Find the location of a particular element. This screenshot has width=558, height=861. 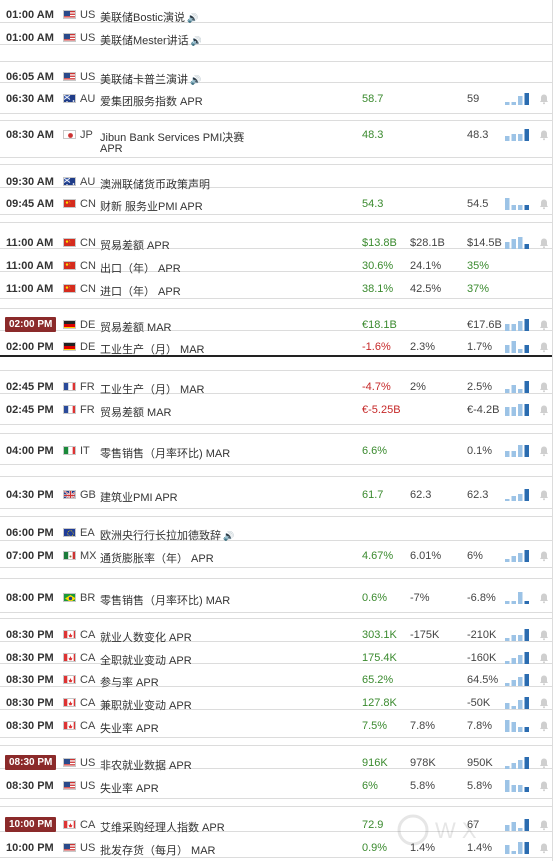

event-row: 02:45 PM FR 贸易差额 MAR €-5.25B €-4.2B is located at coordinates (276, 410).